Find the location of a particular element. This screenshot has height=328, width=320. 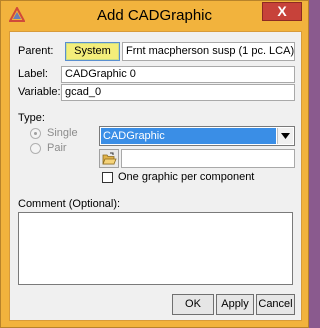

parent-label: Parent: is located at coordinates (36, 51).